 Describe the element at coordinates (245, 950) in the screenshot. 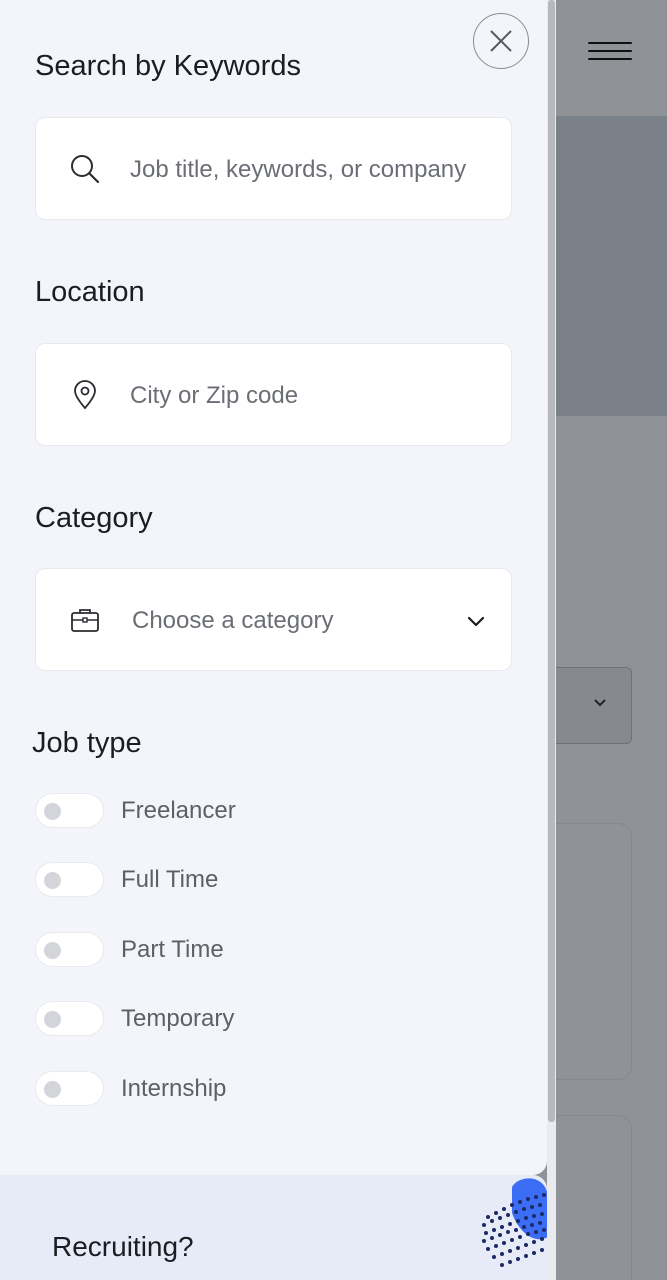

I see `job-type-option-part-time: Part Time` at that location.